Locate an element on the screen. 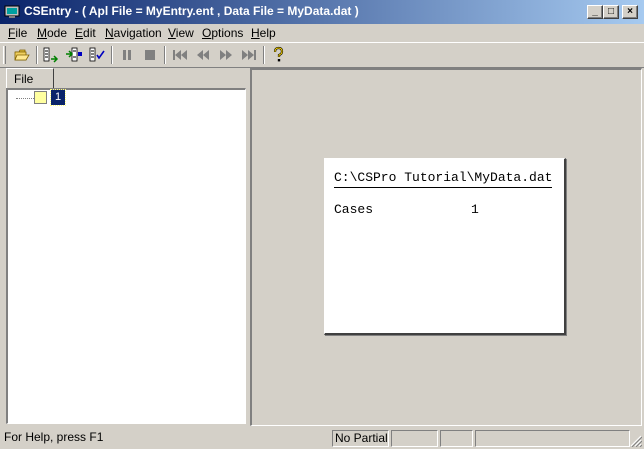 This screenshot has width=644, height=449. previous-case-icon is located at coordinates (203, 55).